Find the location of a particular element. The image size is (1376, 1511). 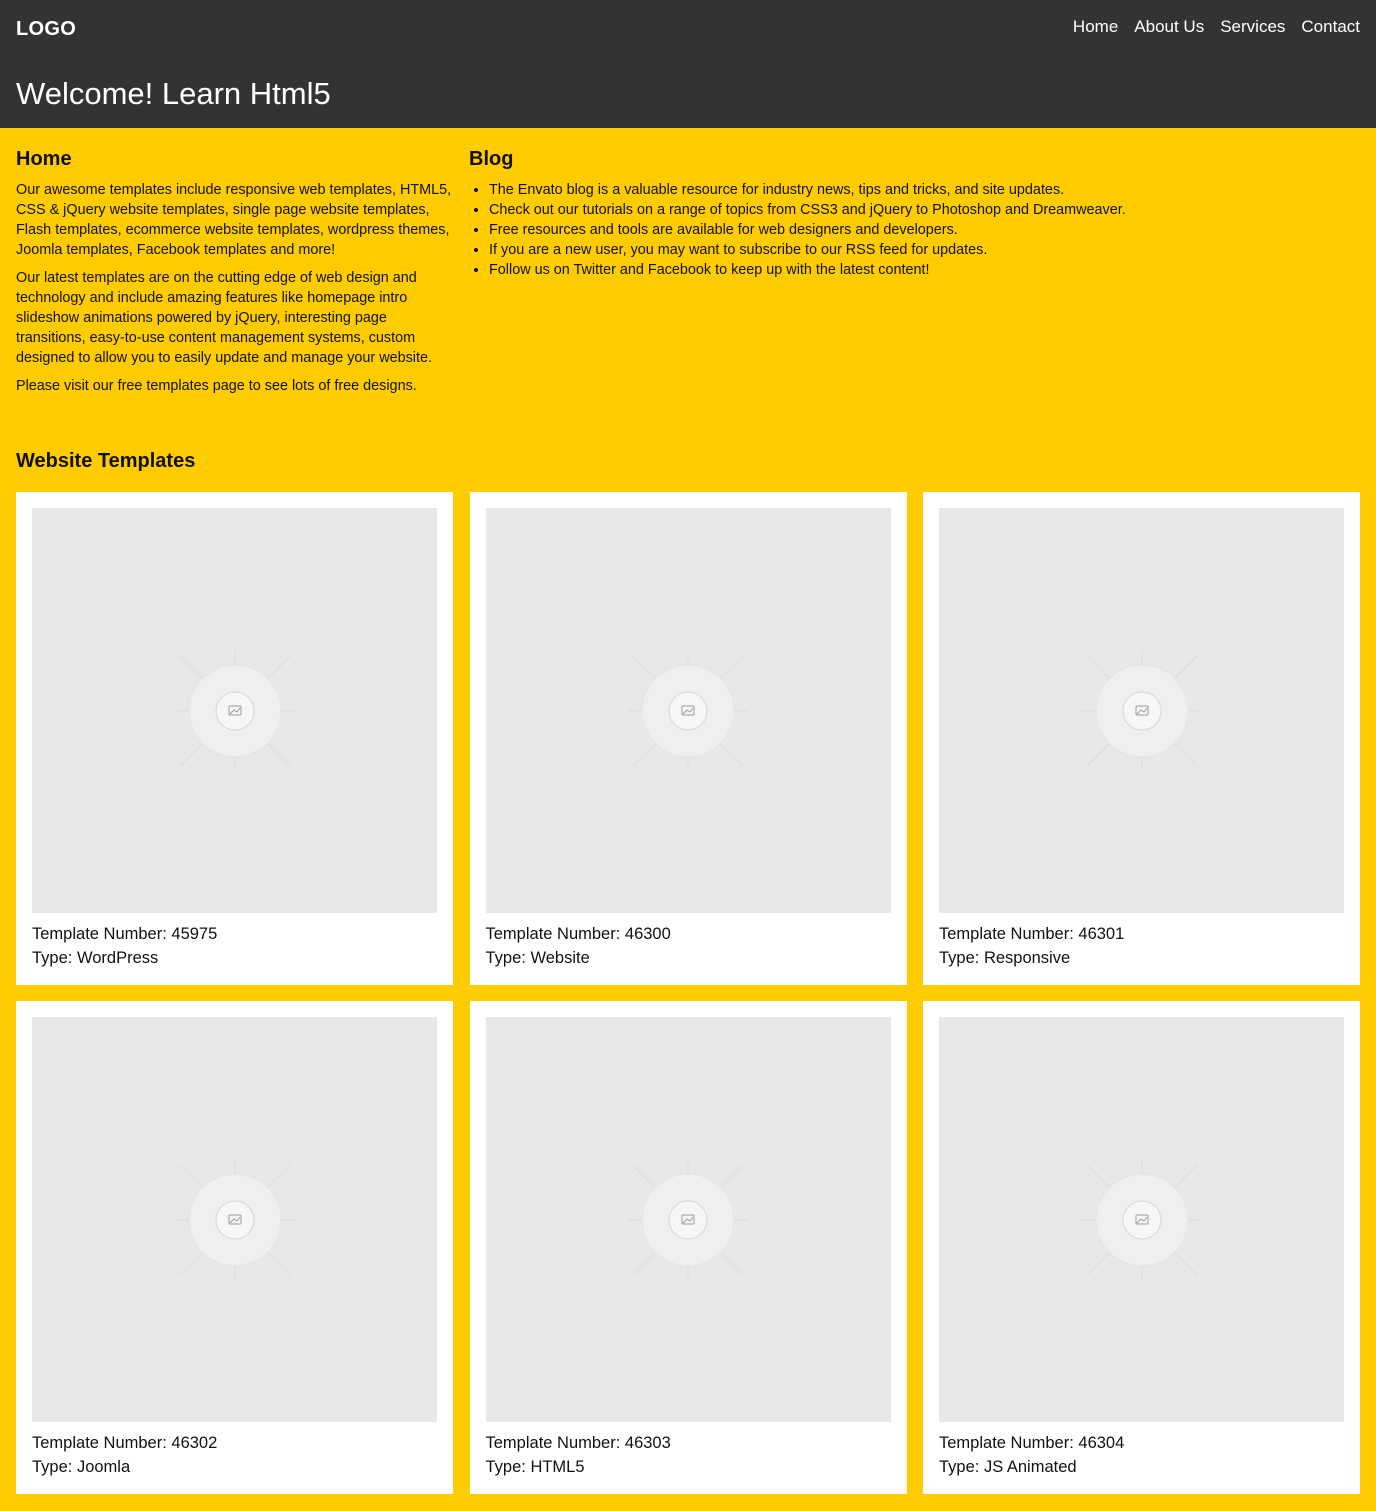

template-type: Type: HTML5 is located at coordinates (535, 1467).